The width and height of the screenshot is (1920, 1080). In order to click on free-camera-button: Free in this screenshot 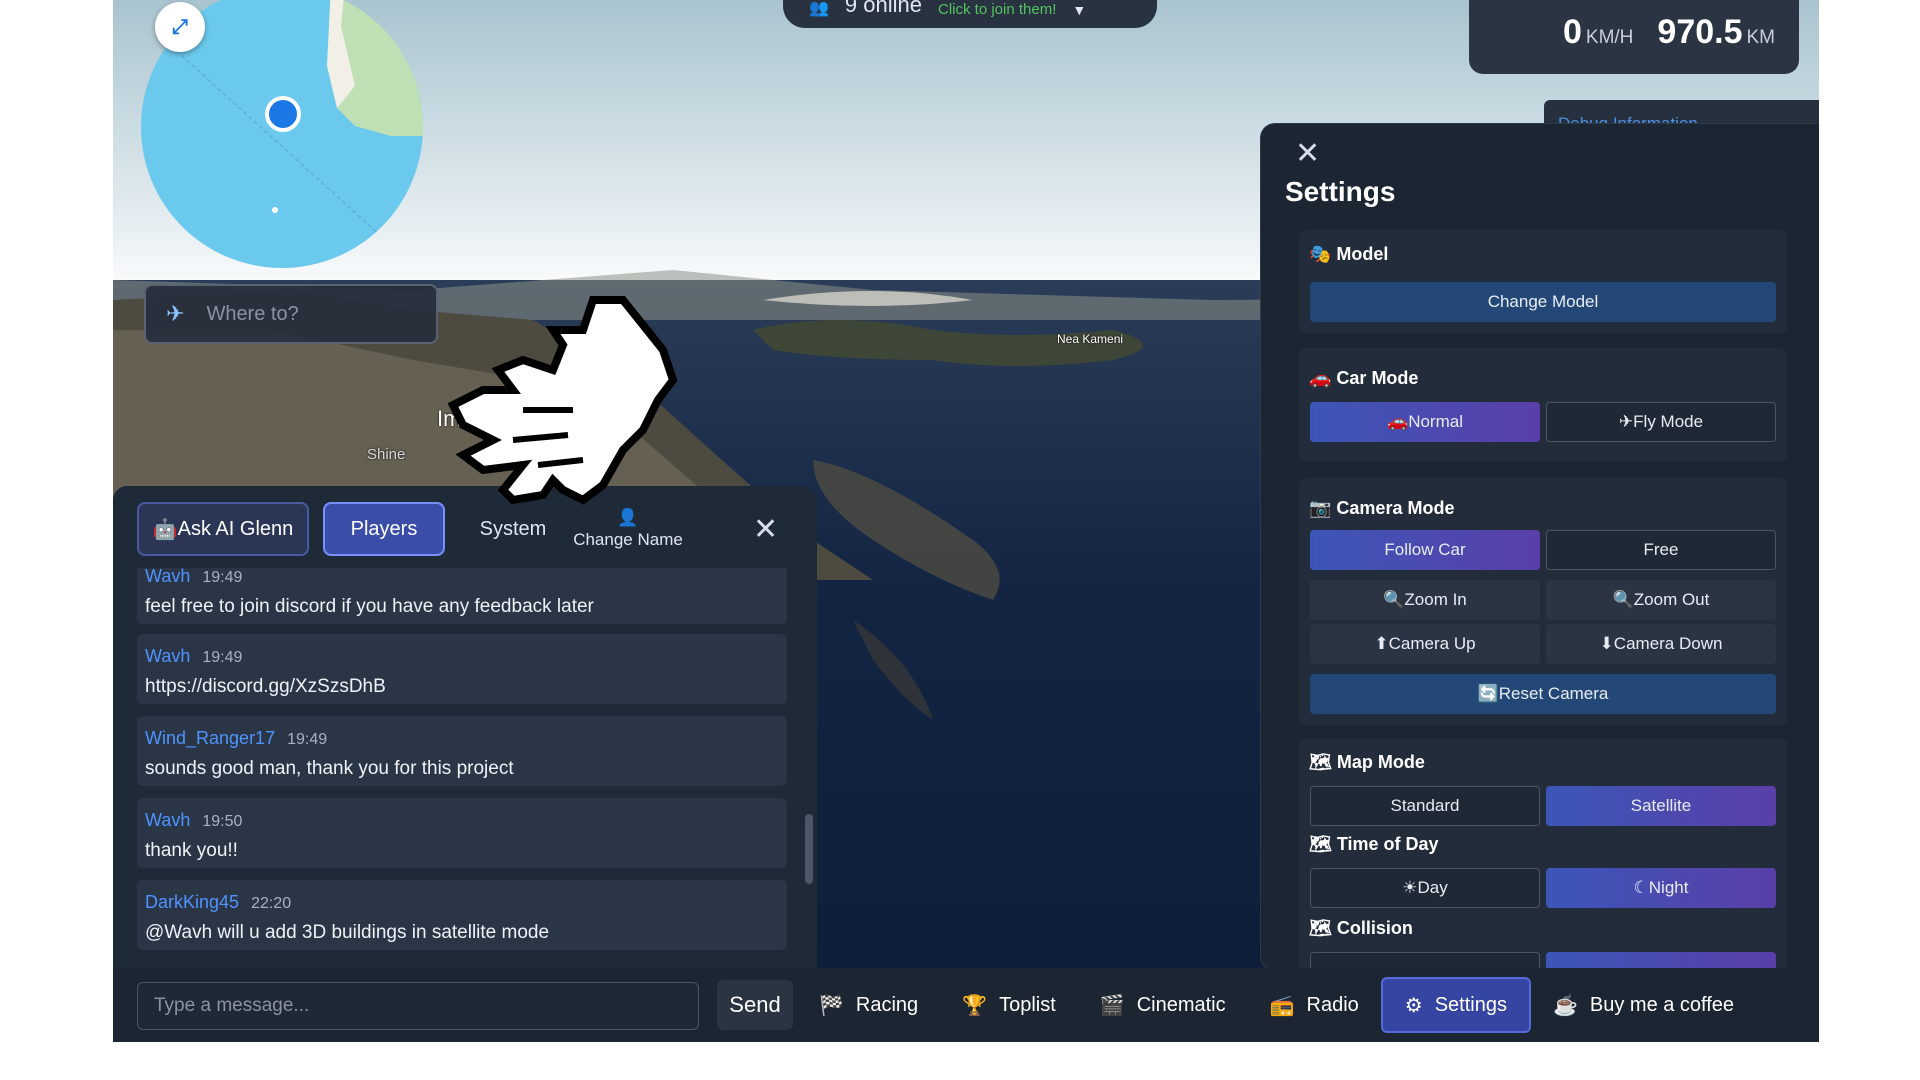, I will do `click(1661, 550)`.